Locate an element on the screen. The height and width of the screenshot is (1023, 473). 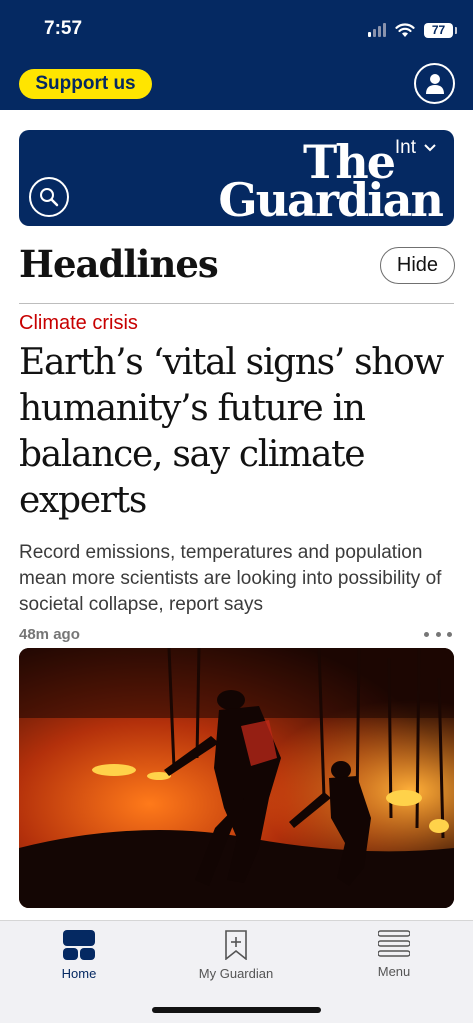
status-time: 7:57 is located at coordinates (63, 28).